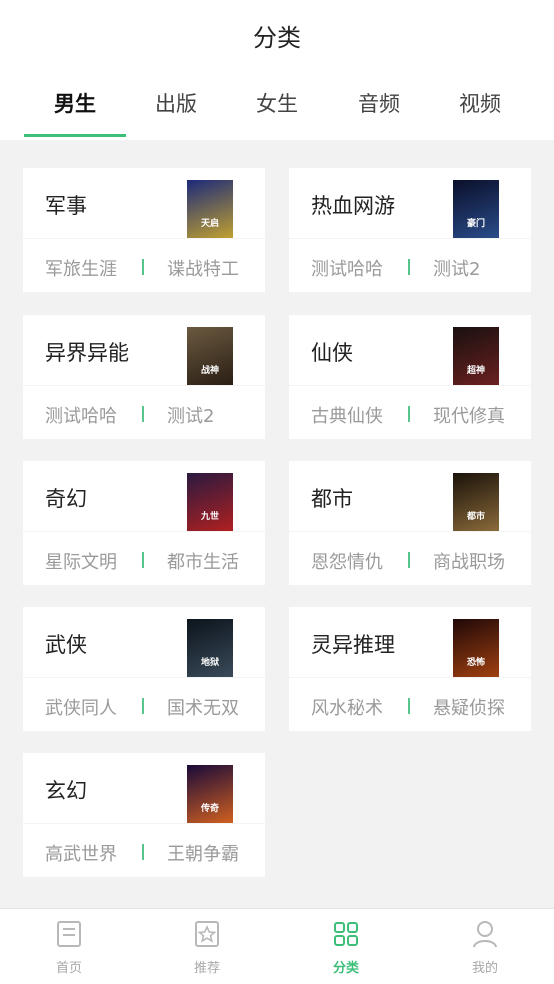 This screenshot has width=554, height=984. I want to click on category-card: 仙侠超神古典仙侠 现代修真, so click(410, 377).